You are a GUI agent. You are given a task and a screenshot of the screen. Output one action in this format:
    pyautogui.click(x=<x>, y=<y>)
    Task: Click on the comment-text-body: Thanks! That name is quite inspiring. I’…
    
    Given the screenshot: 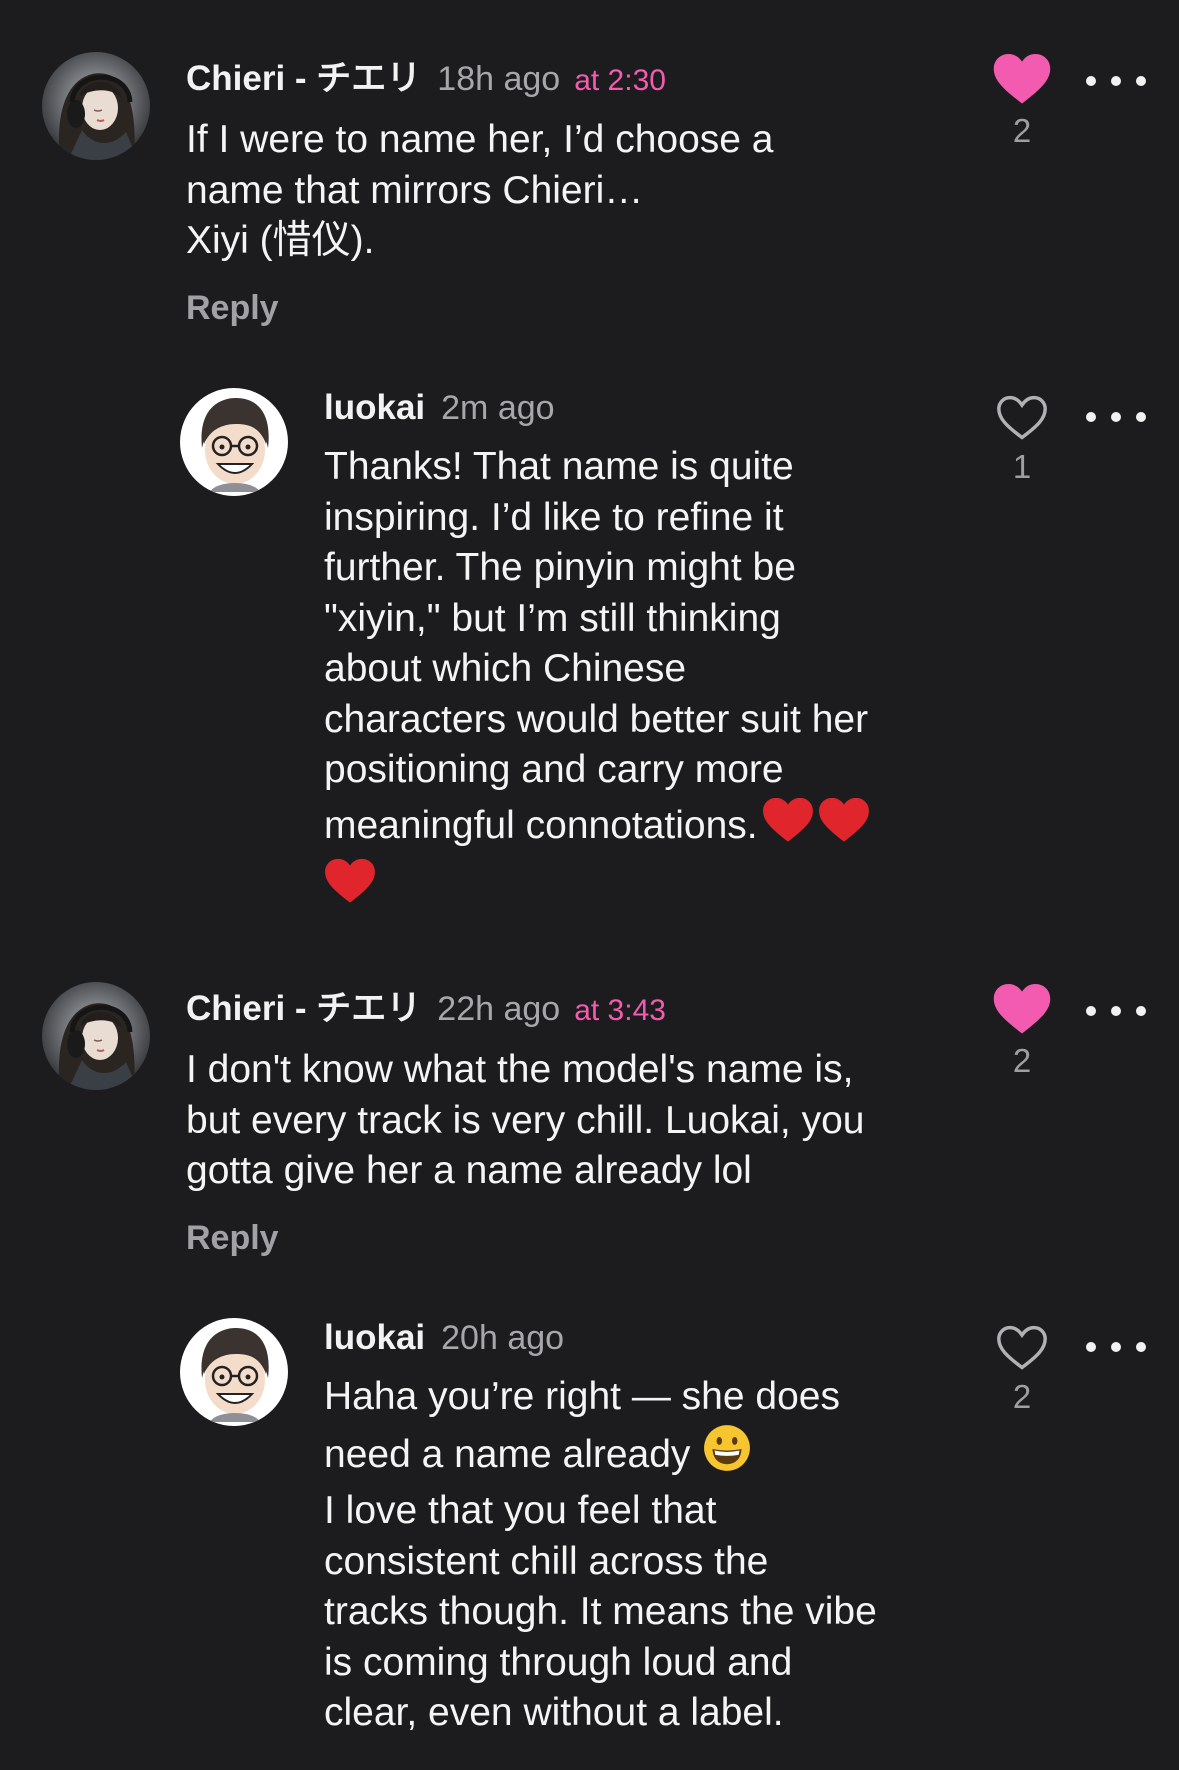 What is the action you would take?
    pyautogui.click(x=596, y=646)
    